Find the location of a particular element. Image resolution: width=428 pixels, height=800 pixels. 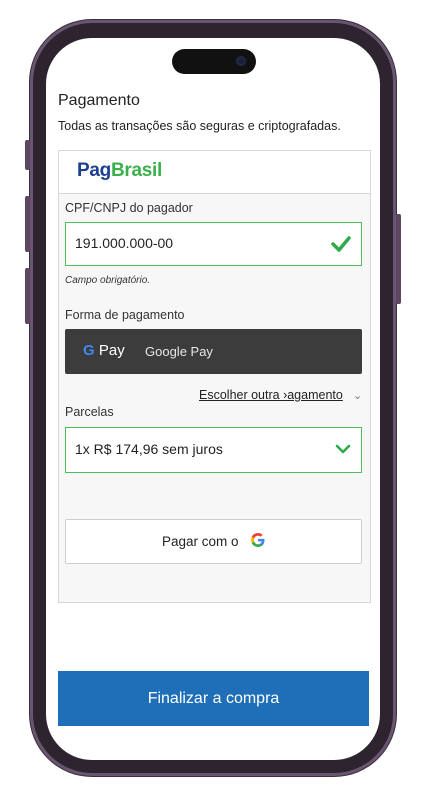

chevron-down-icon: ⌄ is located at coordinates (357, 395).